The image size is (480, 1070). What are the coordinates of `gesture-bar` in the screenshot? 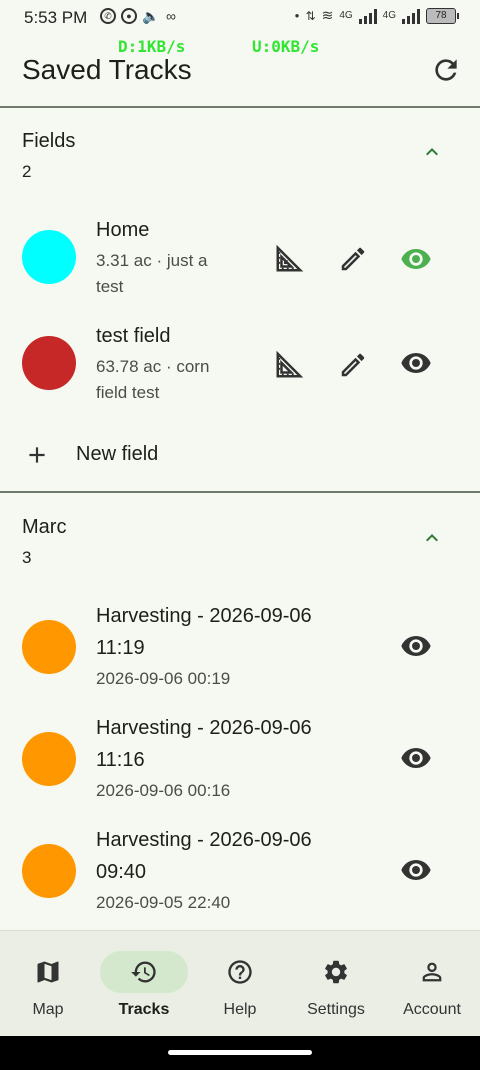 It's located at (240, 1053).